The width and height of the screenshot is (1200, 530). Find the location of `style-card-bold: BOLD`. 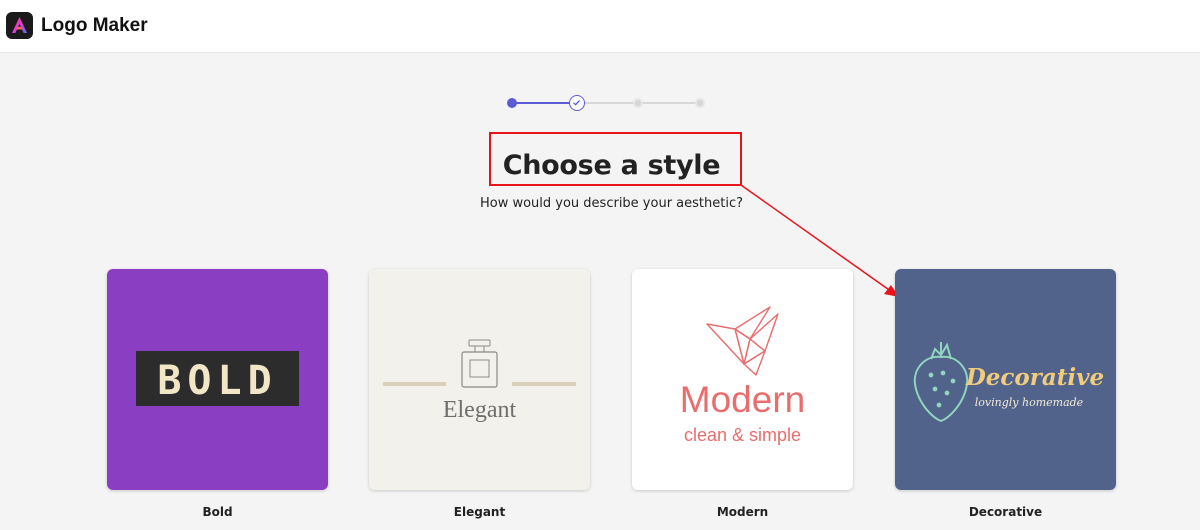

style-card-bold: BOLD is located at coordinates (217, 379).